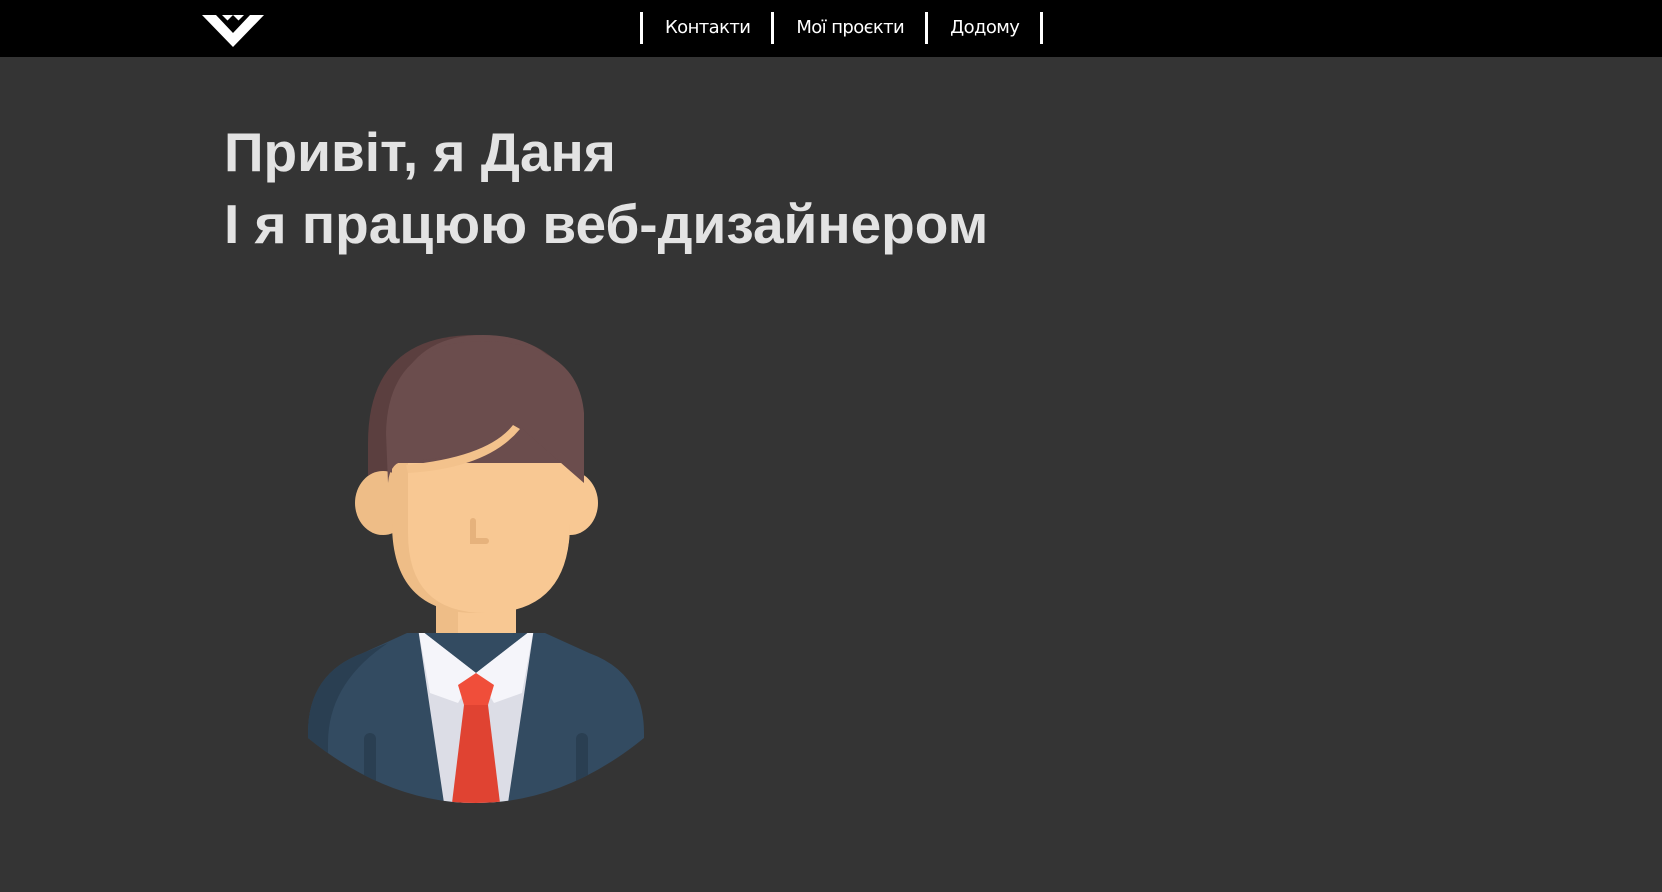 This screenshot has width=1662, height=892. Describe the element at coordinates (606, 224) in the screenshot. I see `hero-profession: І я працюю веб-дизайнером` at that location.